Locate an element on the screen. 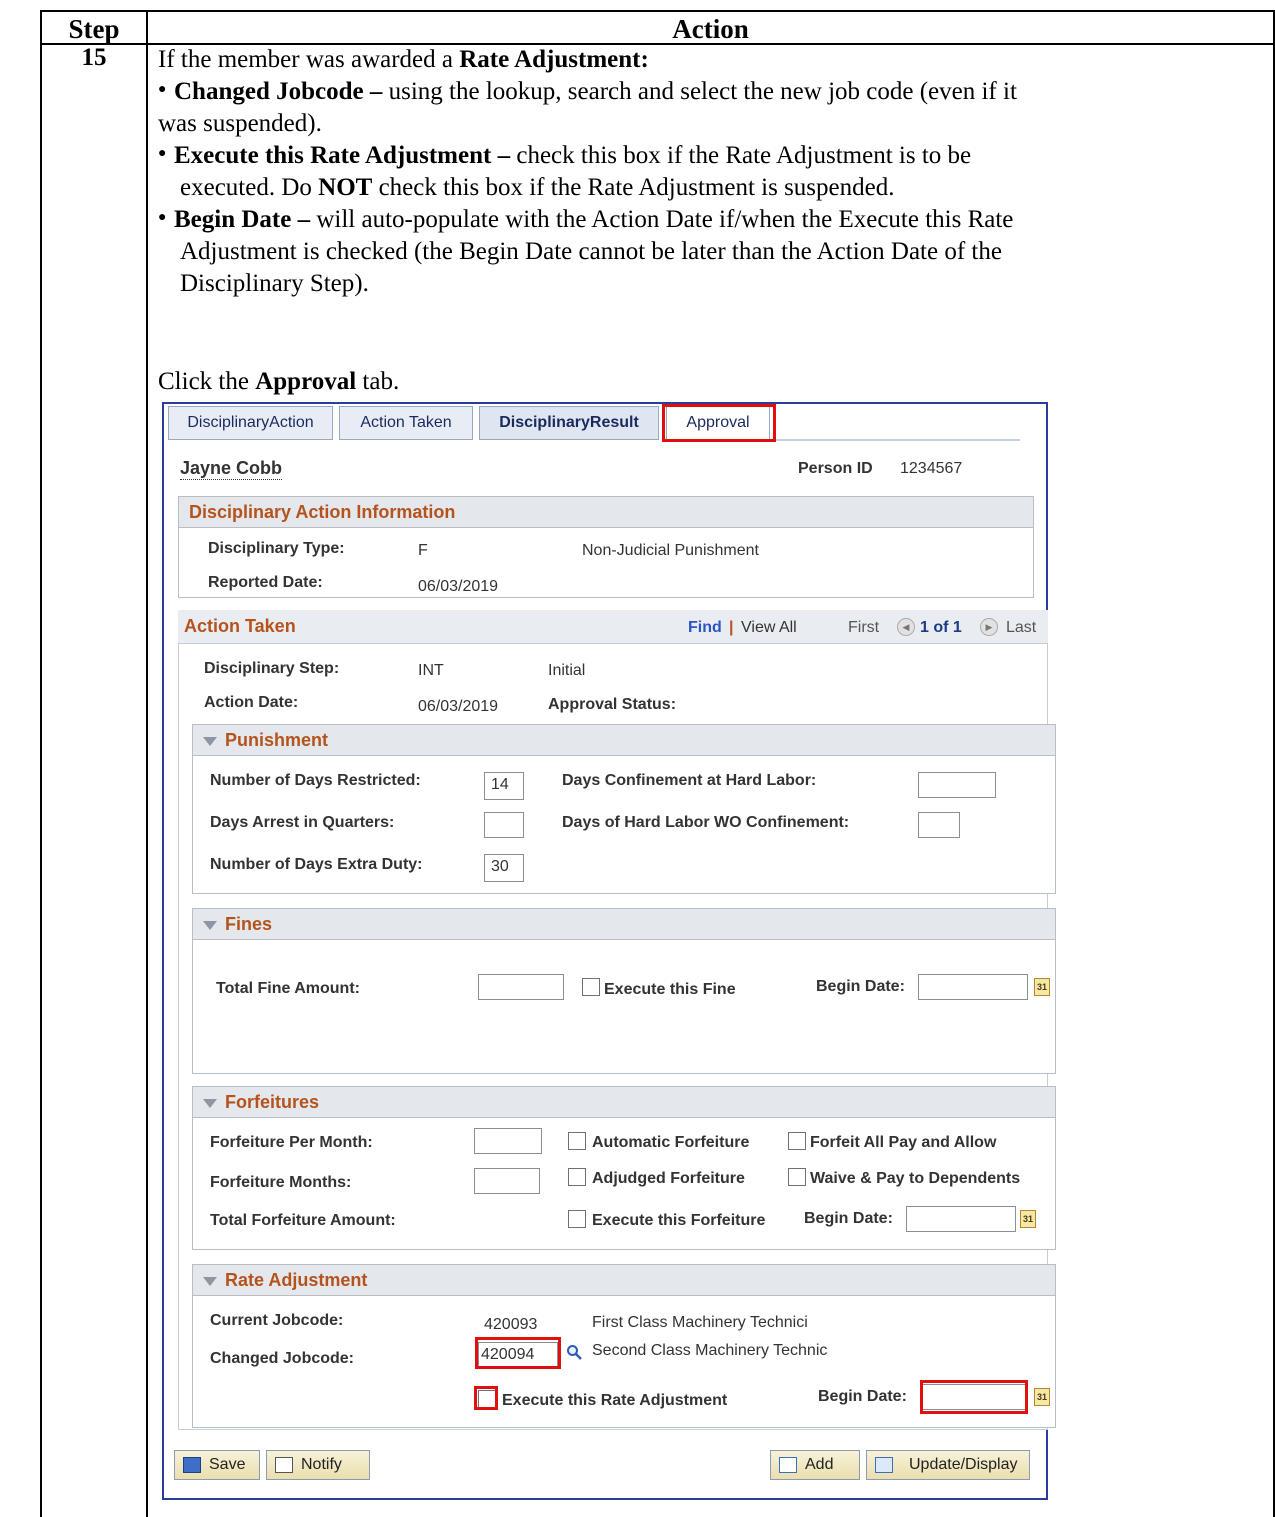  last-link: Last is located at coordinates (1021, 628).